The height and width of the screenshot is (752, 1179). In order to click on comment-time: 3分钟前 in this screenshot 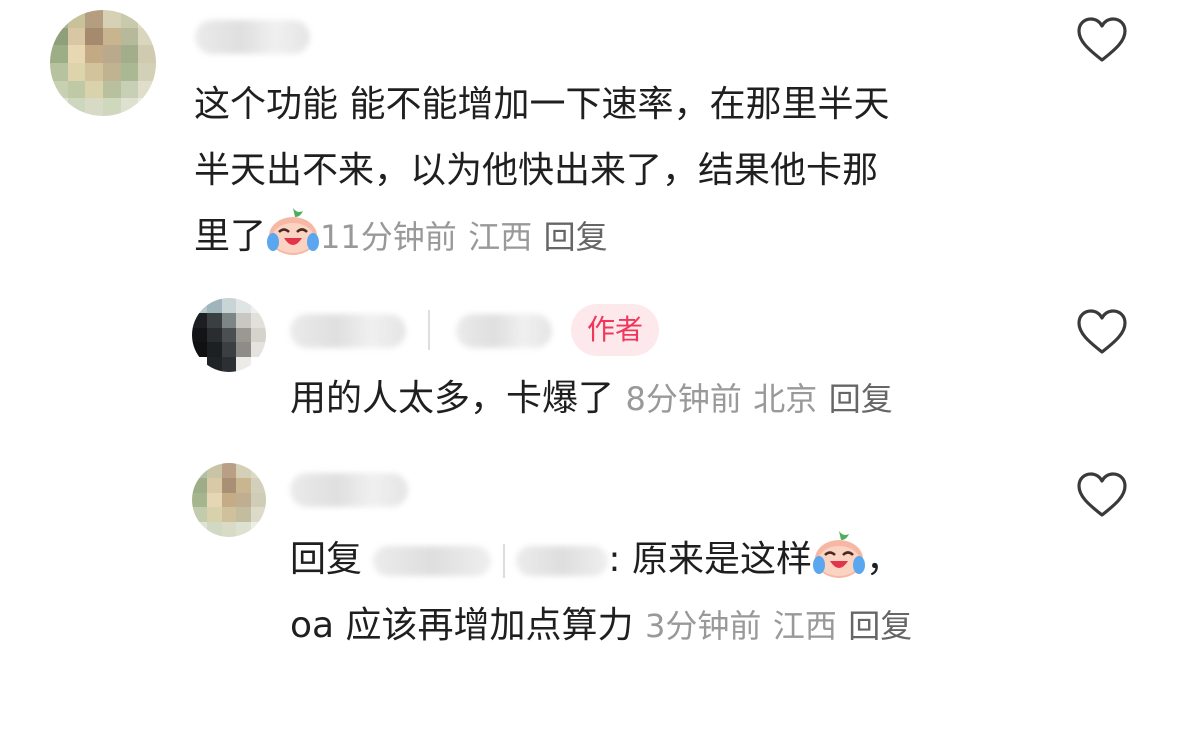, I will do `click(703, 626)`.